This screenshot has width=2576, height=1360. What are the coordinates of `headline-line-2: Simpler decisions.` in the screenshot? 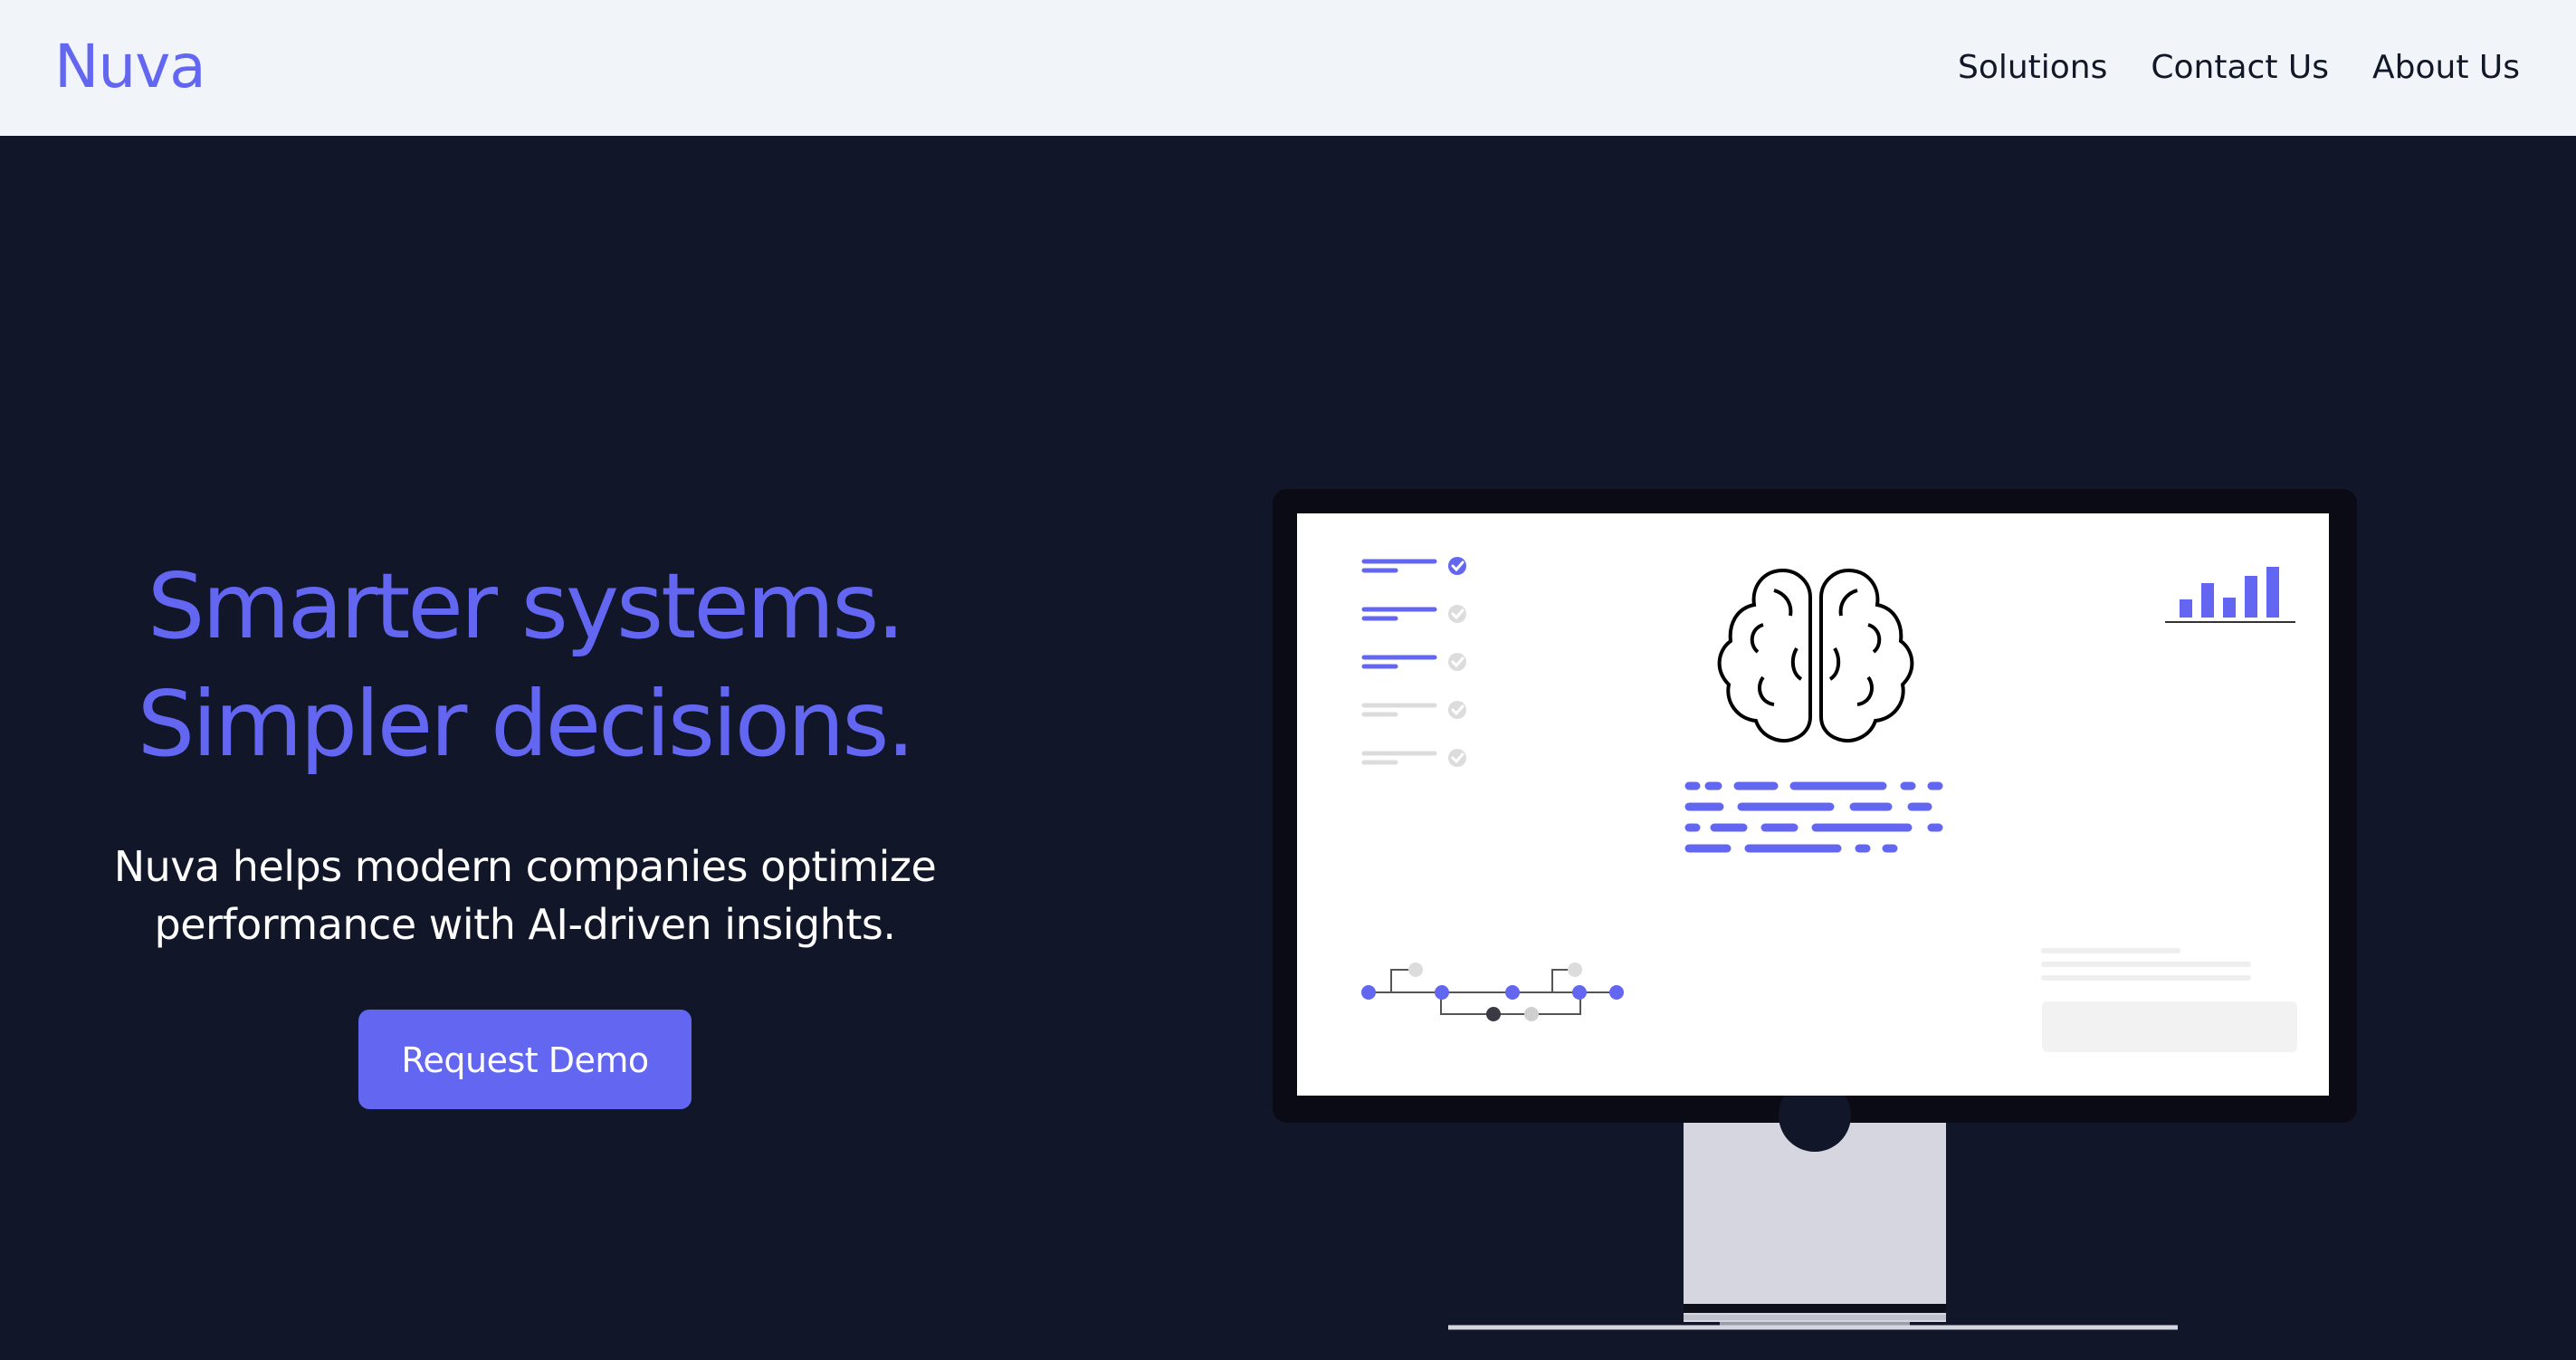 It's located at (526, 724).